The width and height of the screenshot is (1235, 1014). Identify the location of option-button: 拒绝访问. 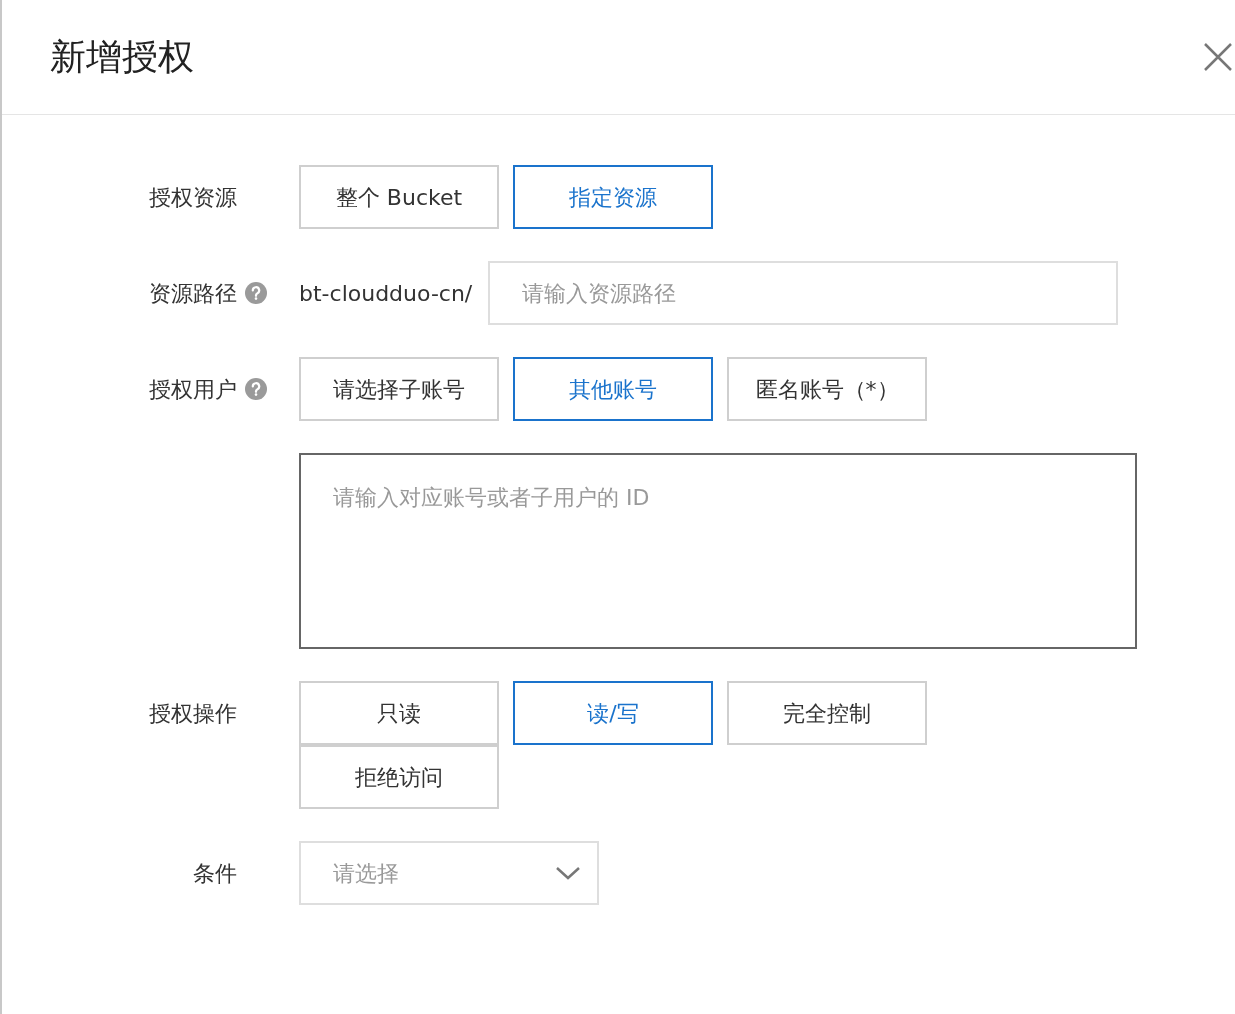
(399, 777).